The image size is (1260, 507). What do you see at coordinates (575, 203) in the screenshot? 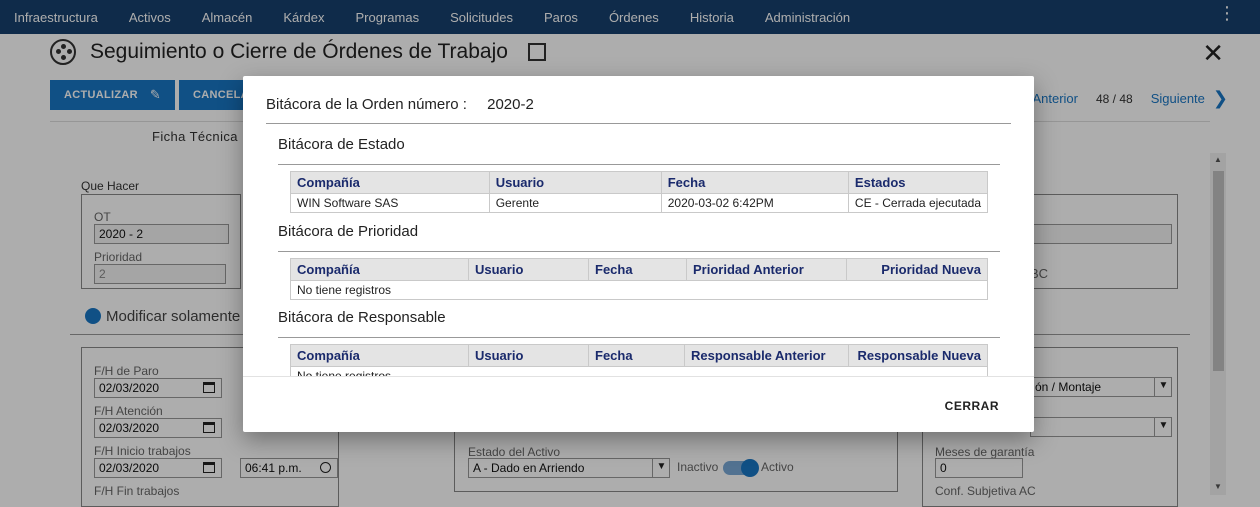
I see `cell-usuario: Gerente` at bounding box center [575, 203].